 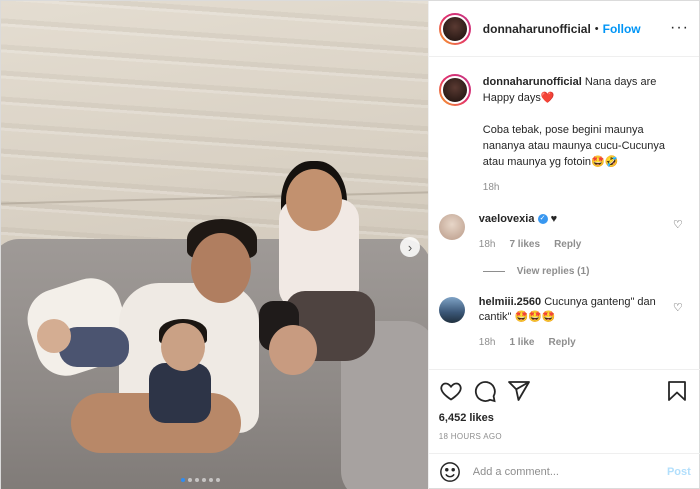 I want to click on author-username: donnaharunofficial, so click(x=537, y=29).